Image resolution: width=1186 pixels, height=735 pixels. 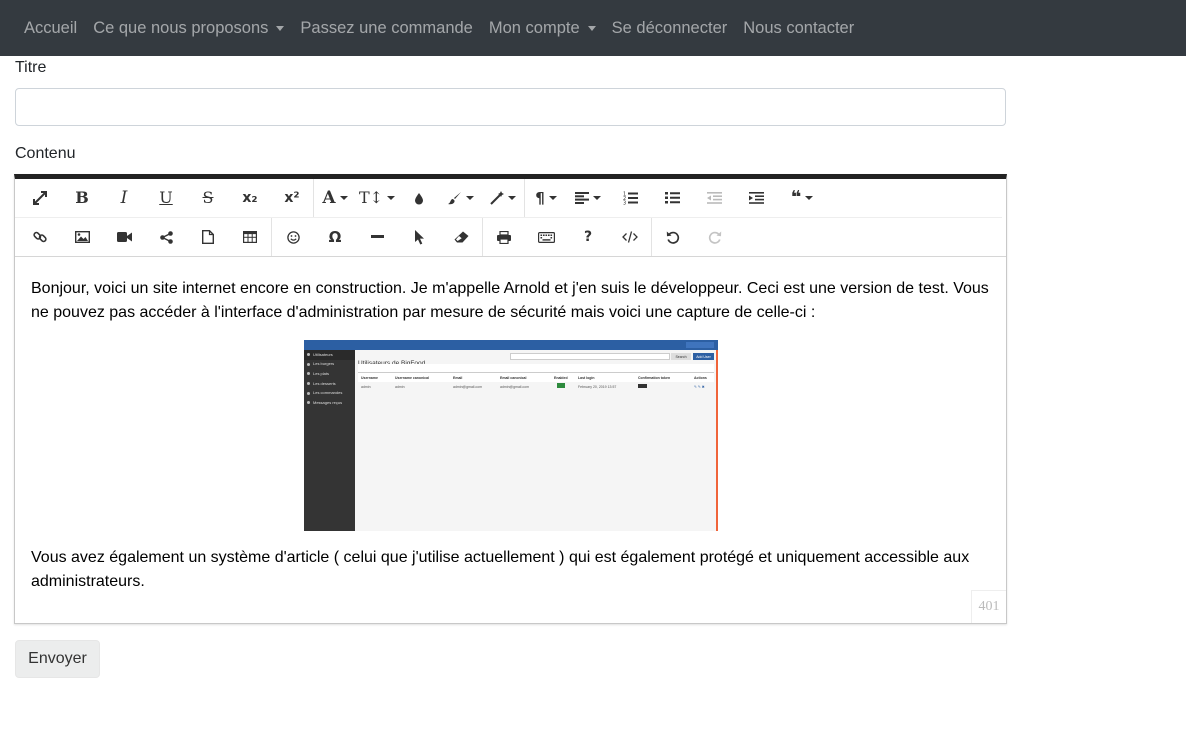 What do you see at coordinates (124, 198) in the screenshot?
I see `italic-button: I` at bounding box center [124, 198].